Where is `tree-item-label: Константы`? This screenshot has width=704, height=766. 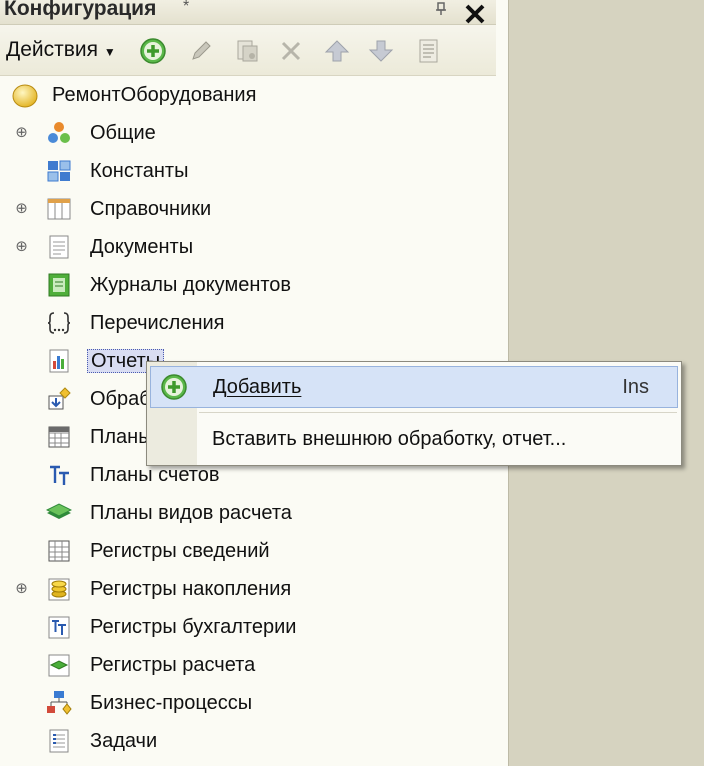 tree-item-label: Константы is located at coordinates (139, 171).